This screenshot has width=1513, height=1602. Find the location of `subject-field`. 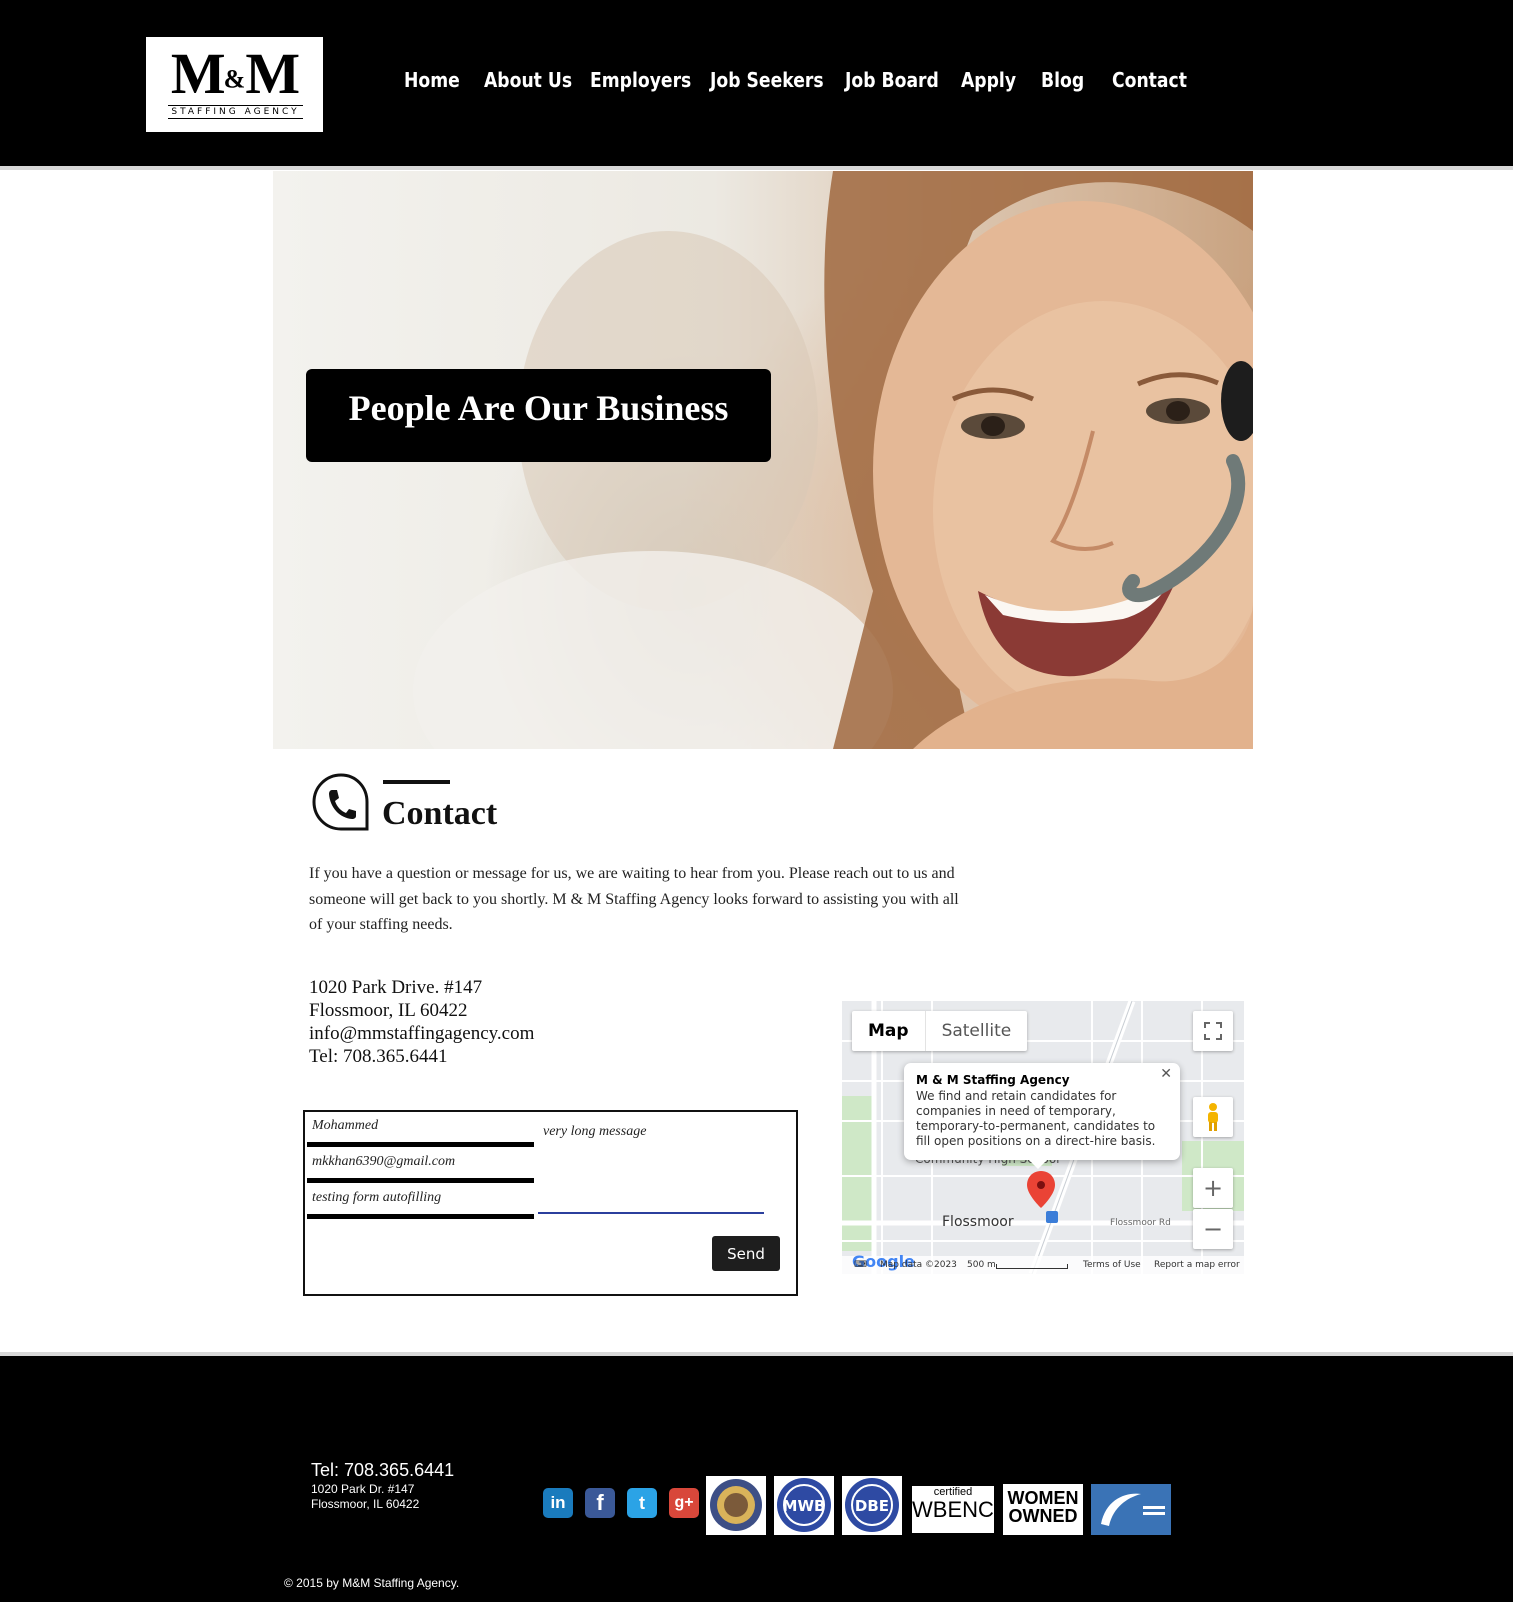

subject-field is located at coordinates (420, 1197).